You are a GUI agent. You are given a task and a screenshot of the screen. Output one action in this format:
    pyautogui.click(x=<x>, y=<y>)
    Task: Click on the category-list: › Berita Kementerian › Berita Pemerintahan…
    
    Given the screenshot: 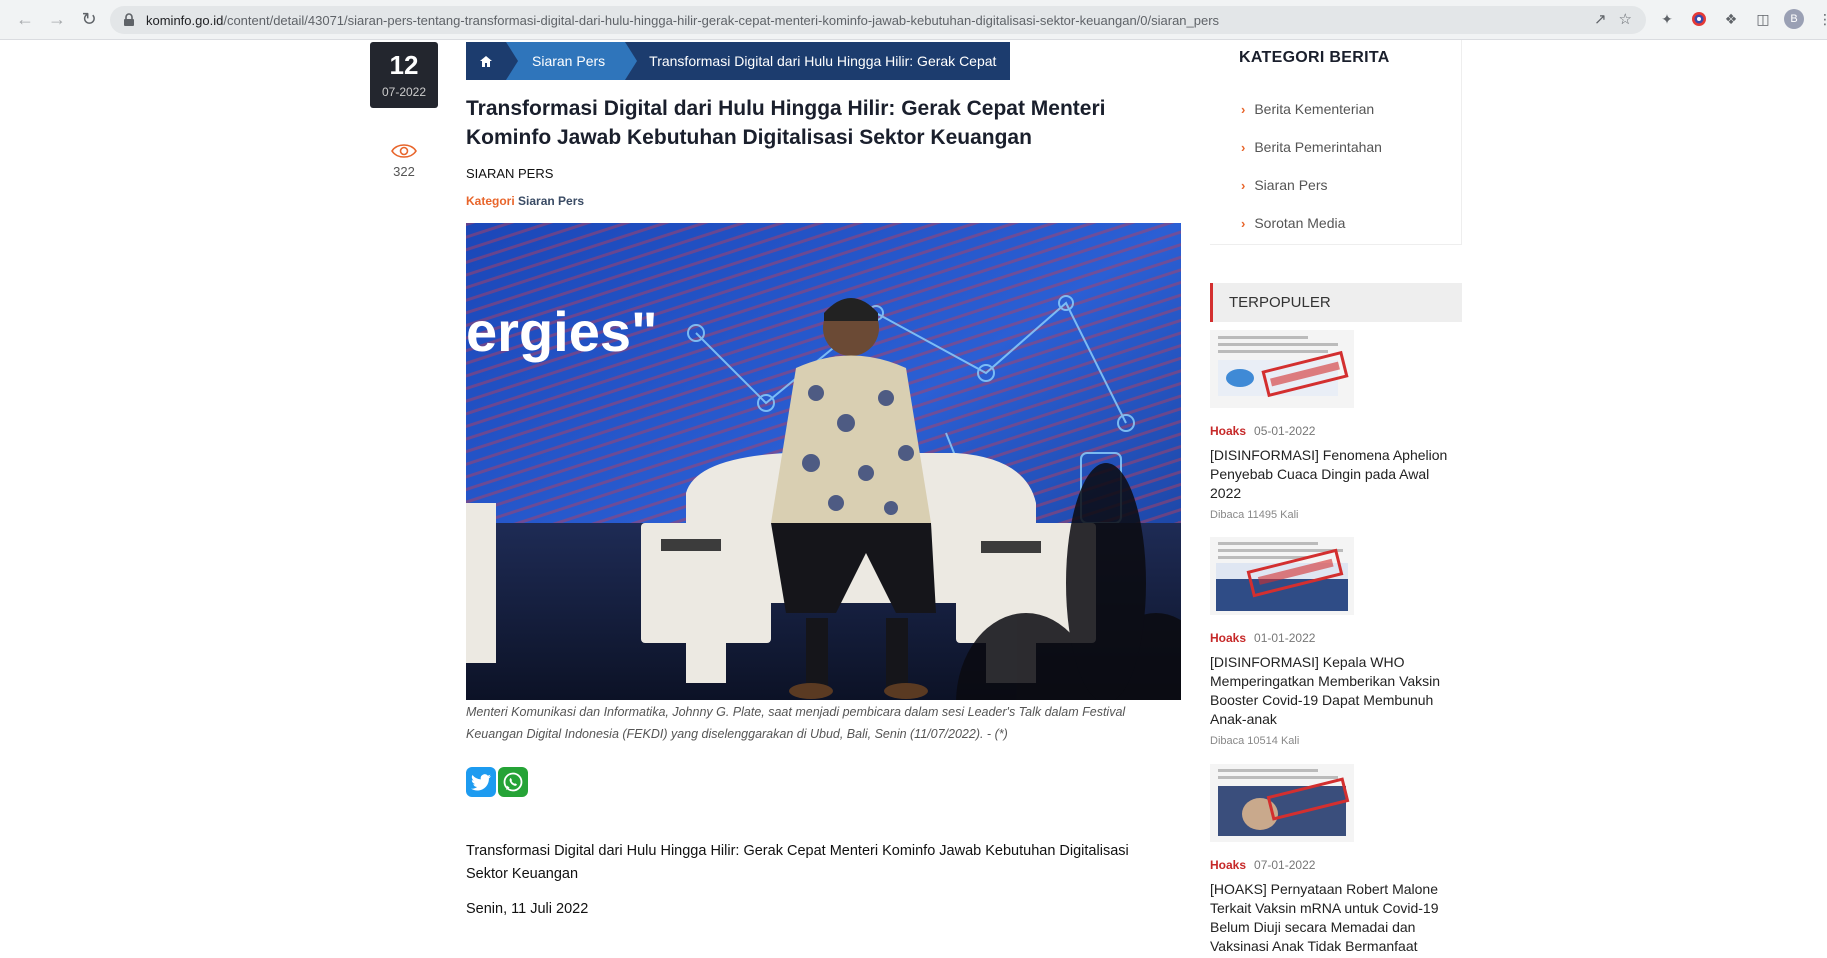 What is the action you would take?
    pyautogui.click(x=1311, y=166)
    